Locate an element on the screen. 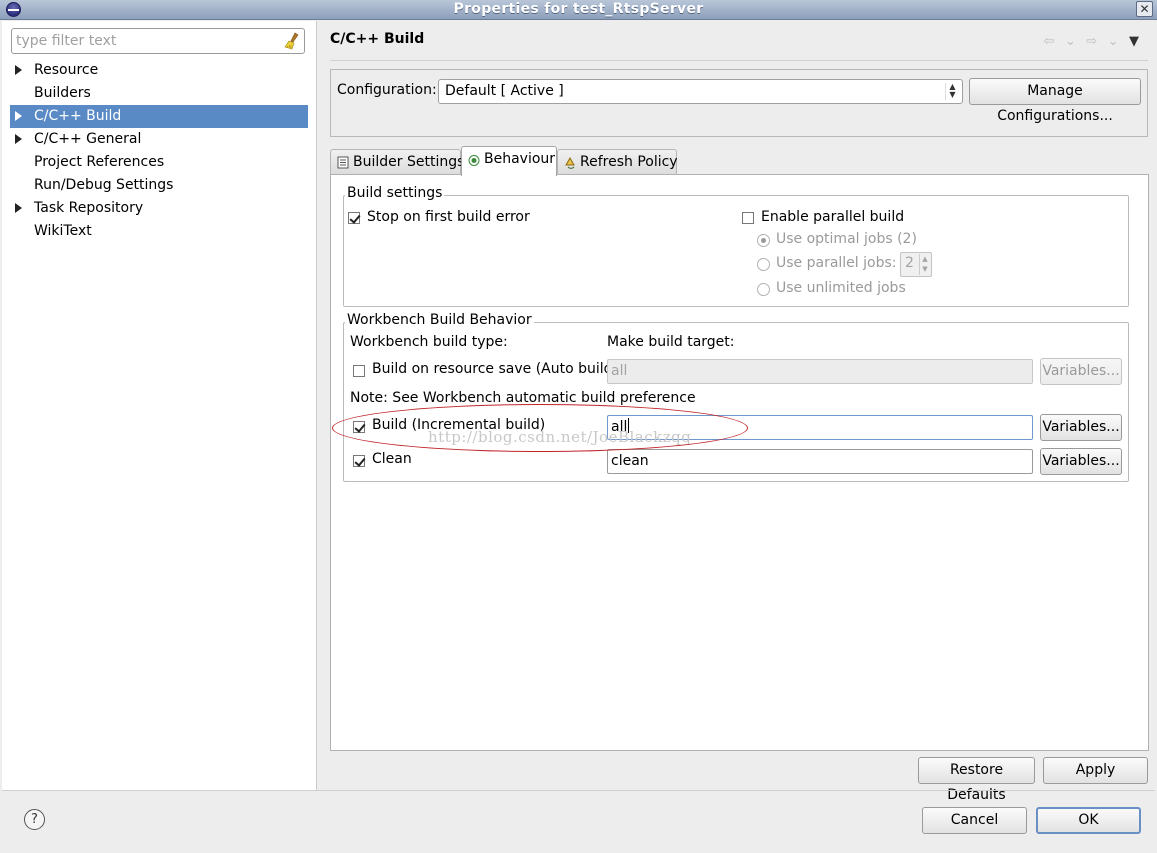  configuration-select: Default [ Active ] ▲ ▼ is located at coordinates (700, 91).